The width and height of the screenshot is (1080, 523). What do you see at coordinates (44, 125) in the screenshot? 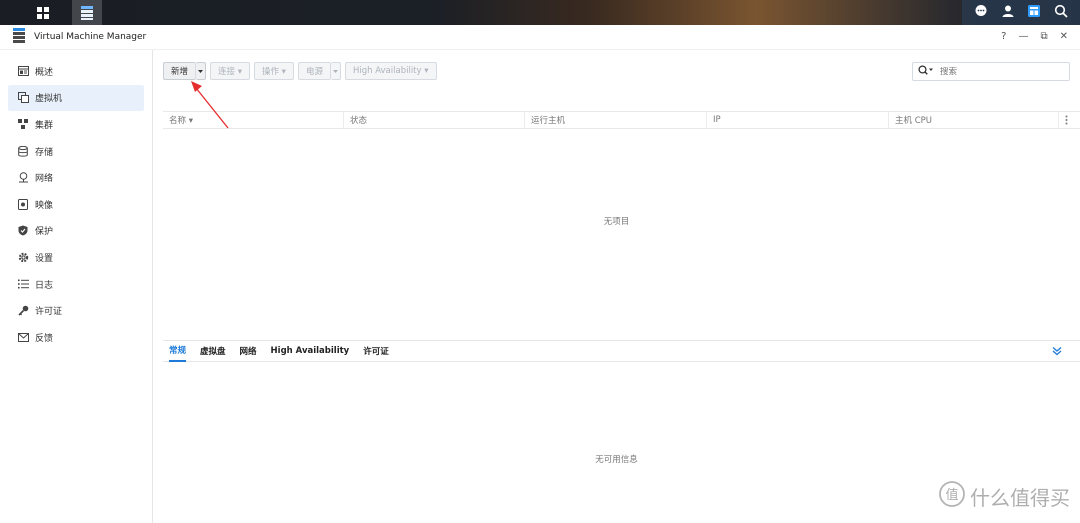
I see `sidebar-item-label: 集群` at bounding box center [44, 125].